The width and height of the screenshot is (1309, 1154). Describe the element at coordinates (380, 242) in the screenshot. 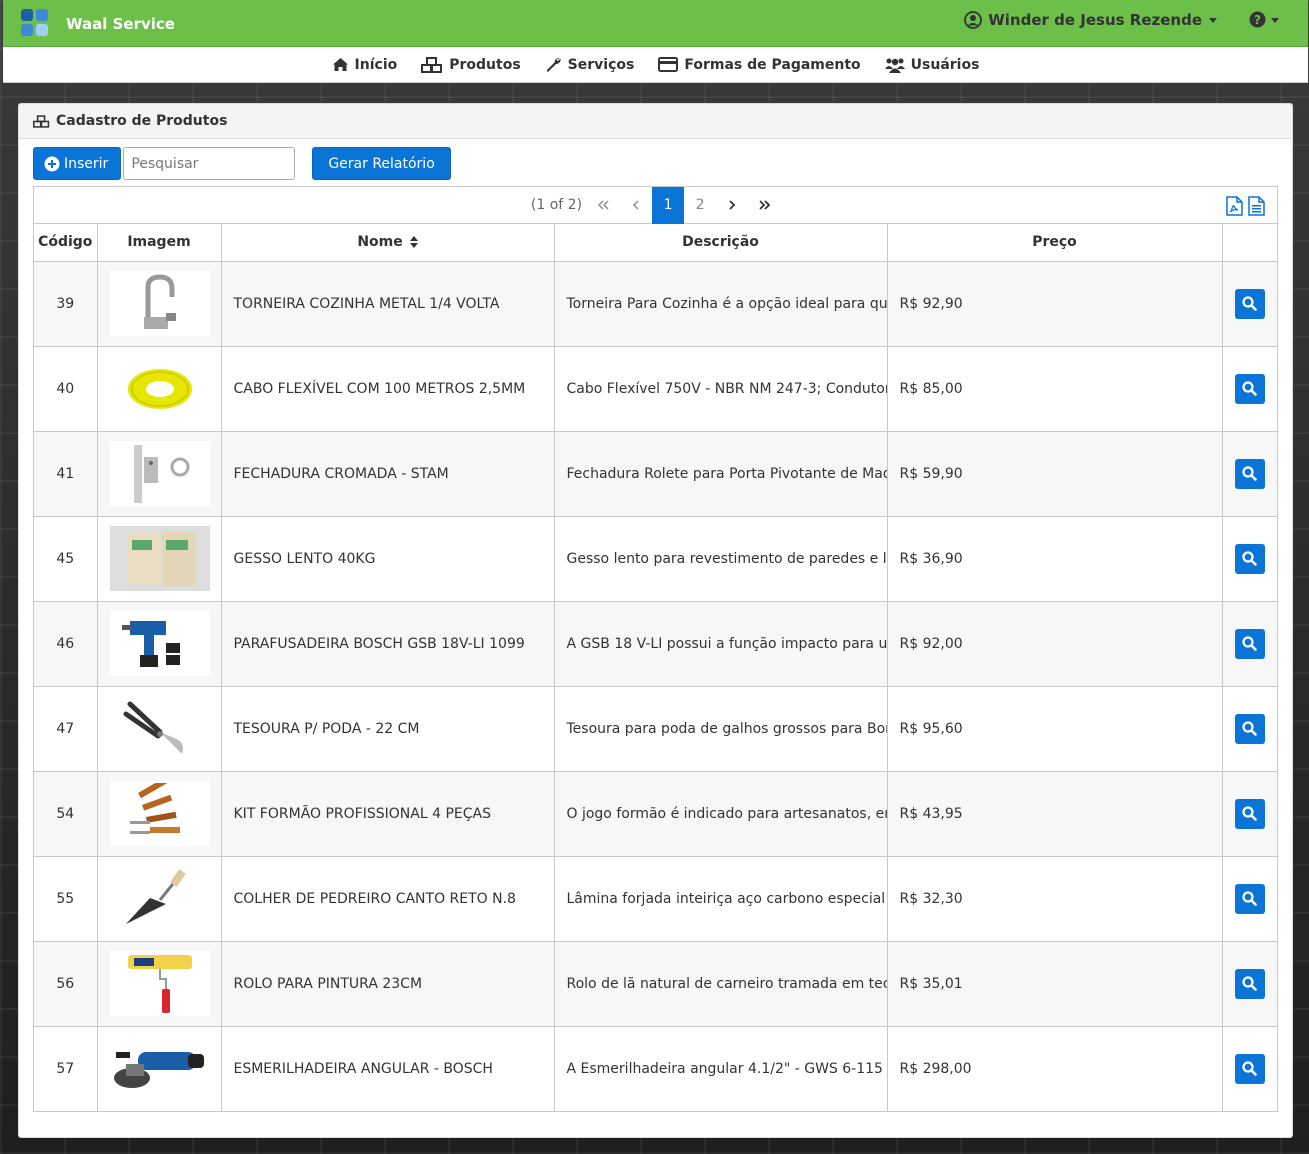

I see `column-header-name-label: Nome` at that location.